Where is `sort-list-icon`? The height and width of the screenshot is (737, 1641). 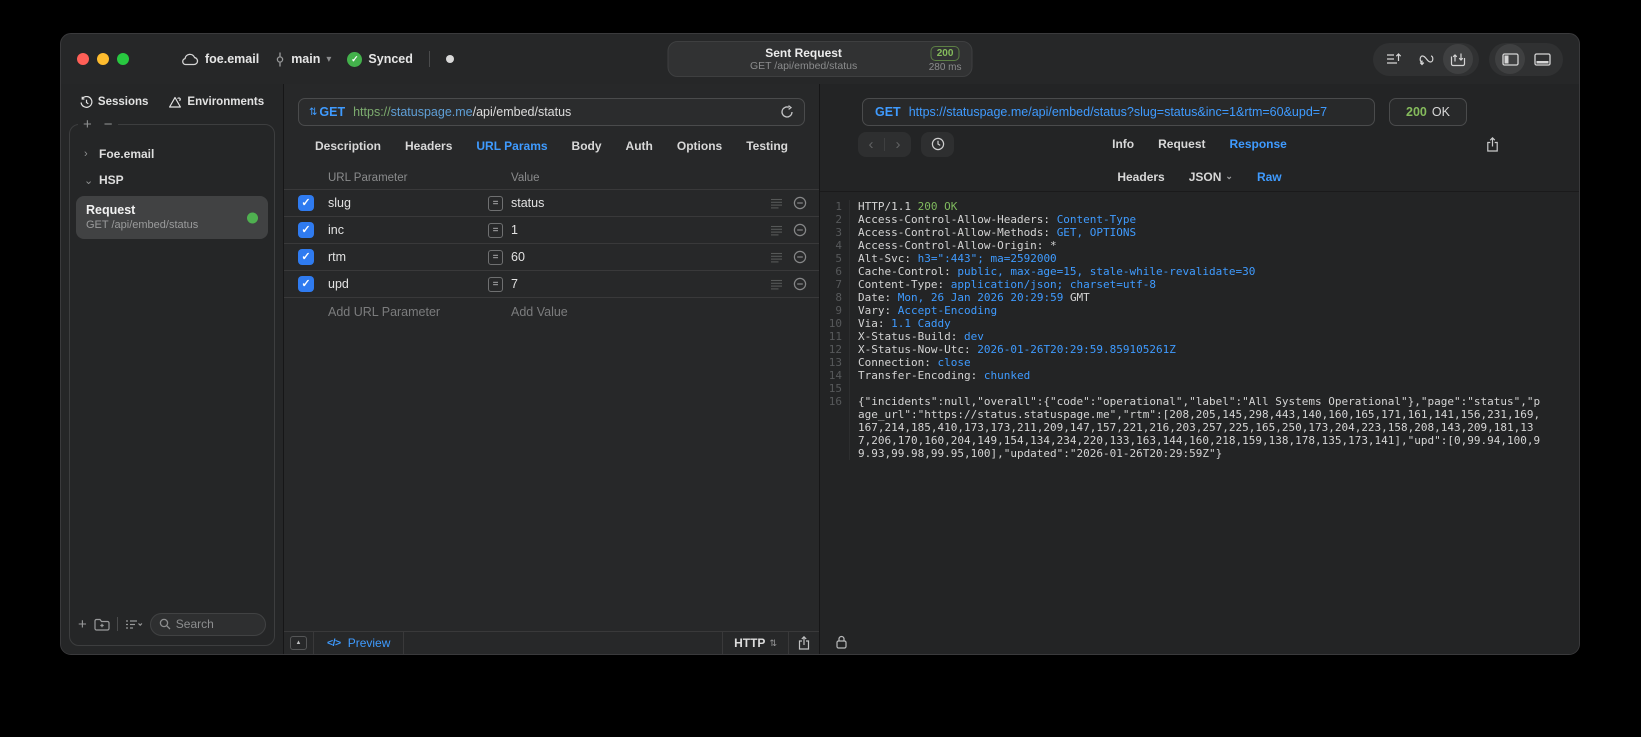 sort-list-icon is located at coordinates (134, 624).